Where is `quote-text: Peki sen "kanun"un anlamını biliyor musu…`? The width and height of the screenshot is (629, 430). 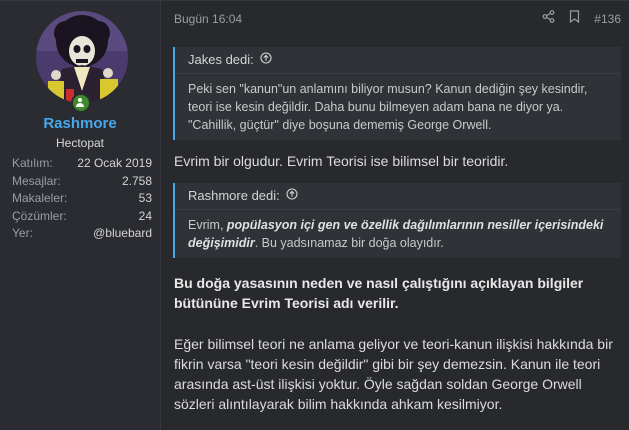 quote-text: Peki sen "kanun"un anlamını biliyor musu… is located at coordinates (388, 107).